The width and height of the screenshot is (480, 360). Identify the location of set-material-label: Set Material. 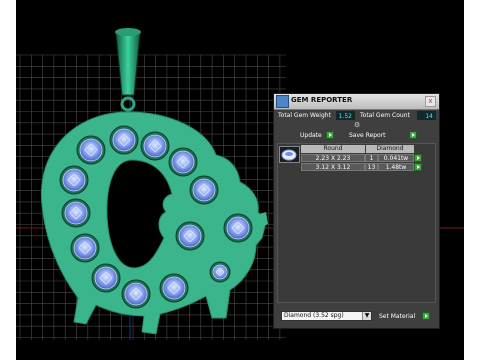
(397, 316).